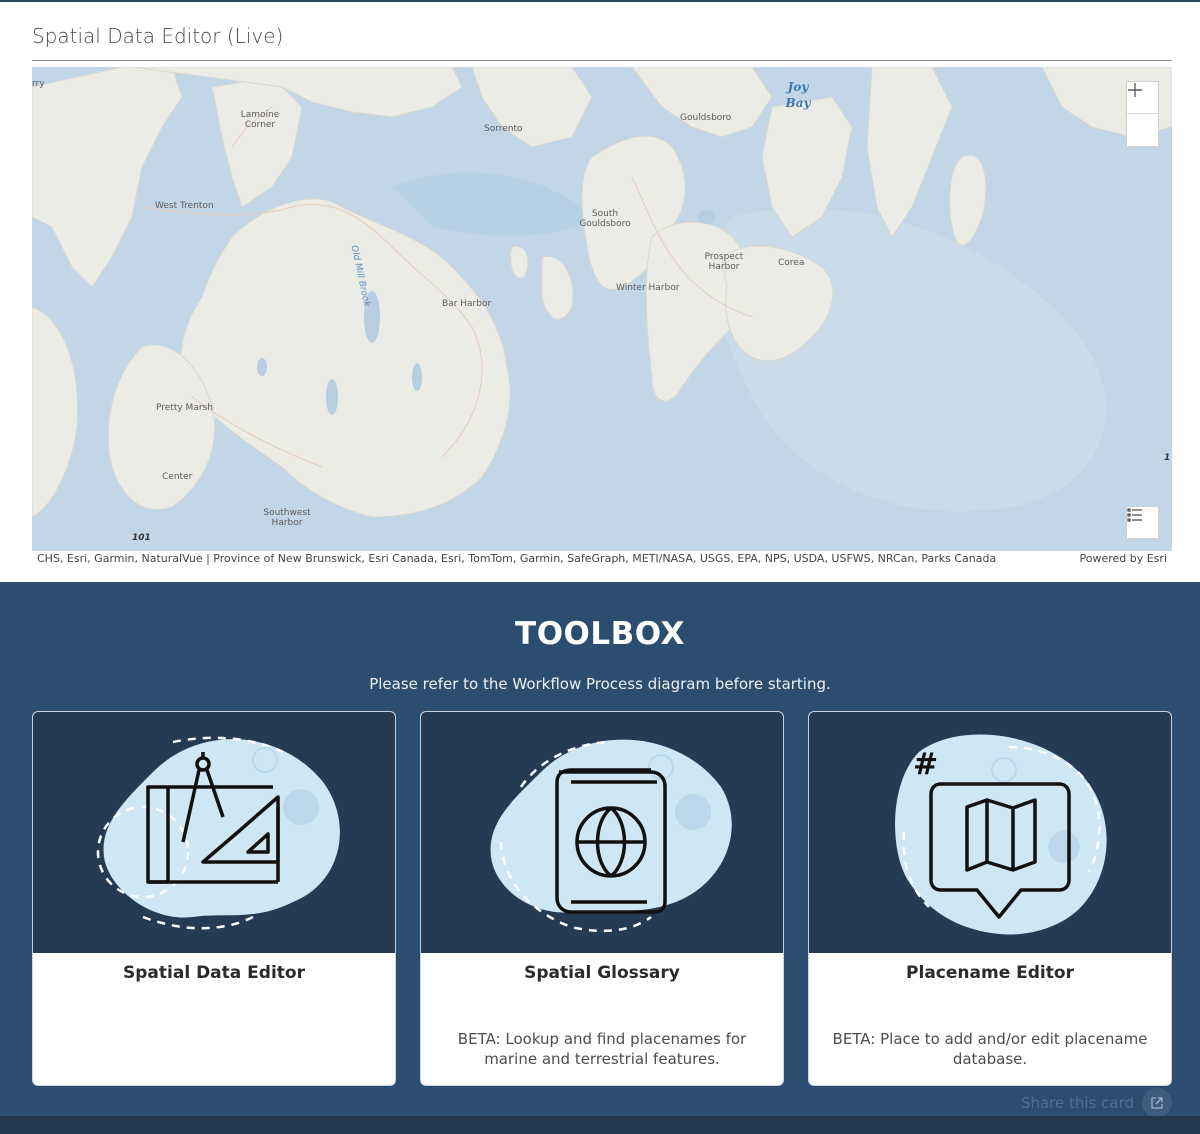 The image size is (1200, 1134). Describe the element at coordinates (1167, 458) in the screenshot. I see `map-label-edge-right: 1` at that location.